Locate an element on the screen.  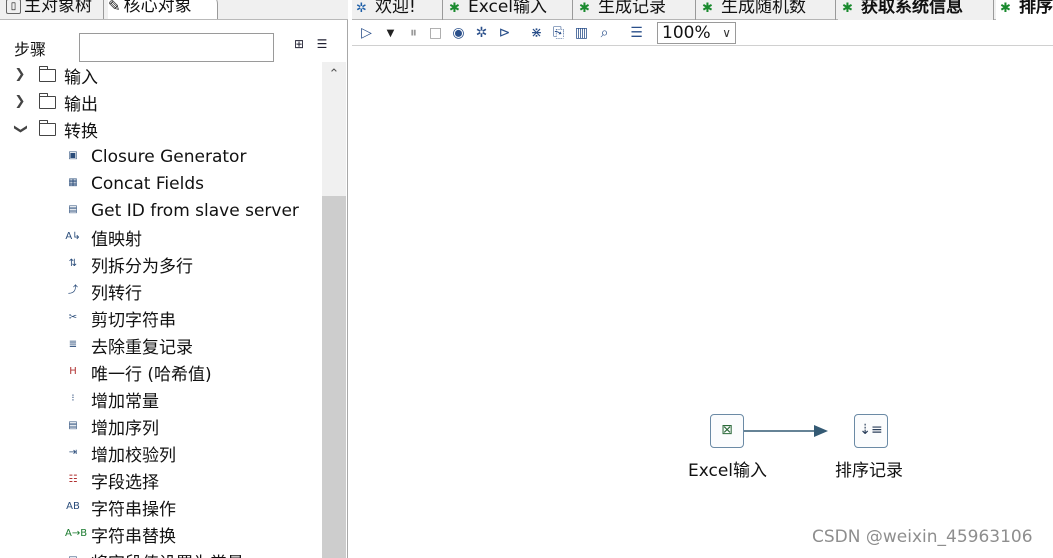
editor-toolbar: ▷ ▼ ⏸ □ ◉ ✲ ⊳ ⋇ ⎘ ▥ ⌕ ☰ 100% ∨ is located at coordinates (702, 33).